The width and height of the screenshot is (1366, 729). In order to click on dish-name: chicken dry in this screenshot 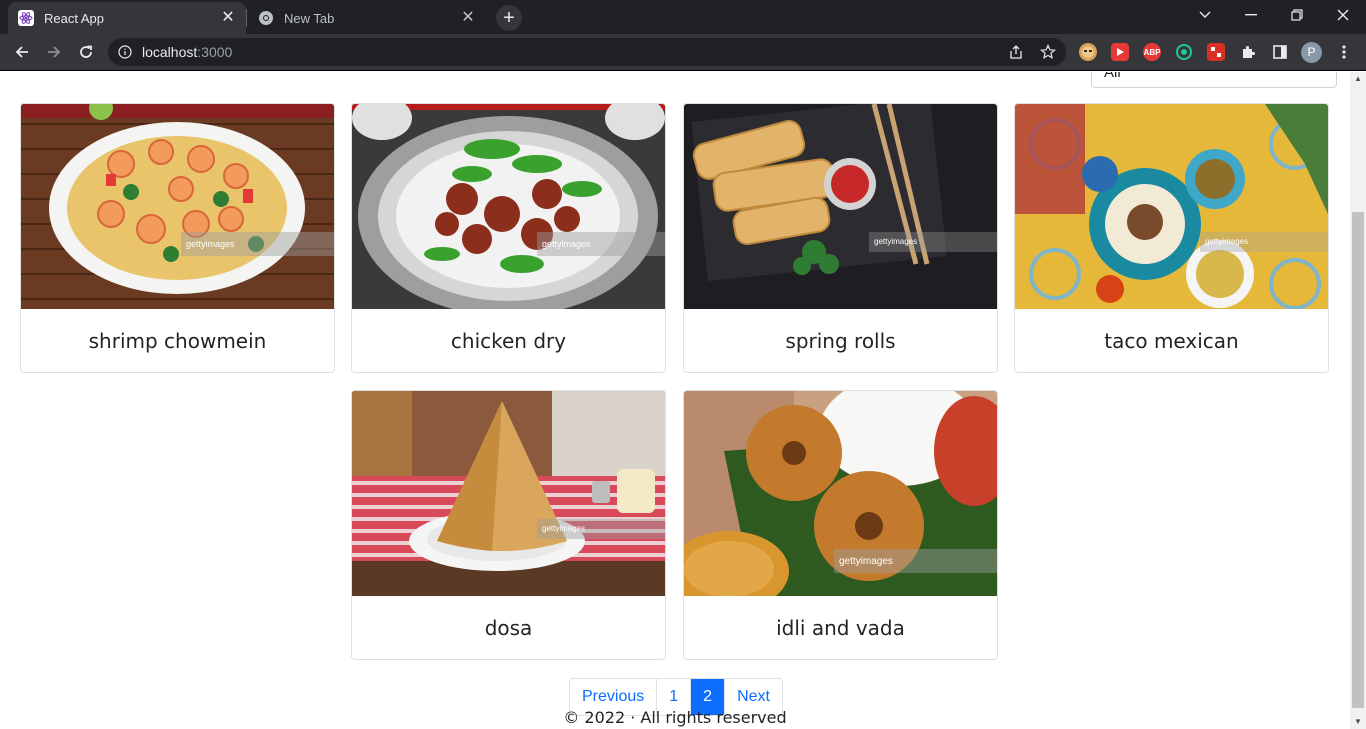, I will do `click(508, 341)`.